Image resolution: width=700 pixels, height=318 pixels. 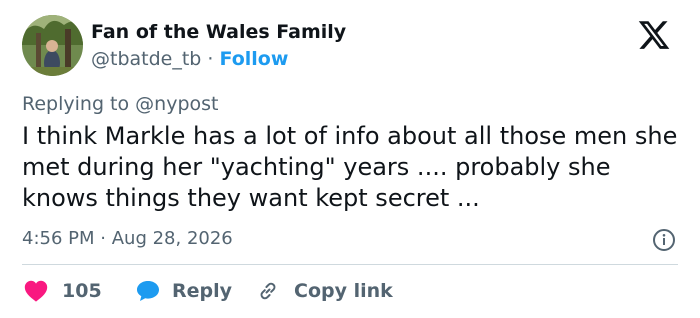 I want to click on like-button: 105, so click(x=63, y=291).